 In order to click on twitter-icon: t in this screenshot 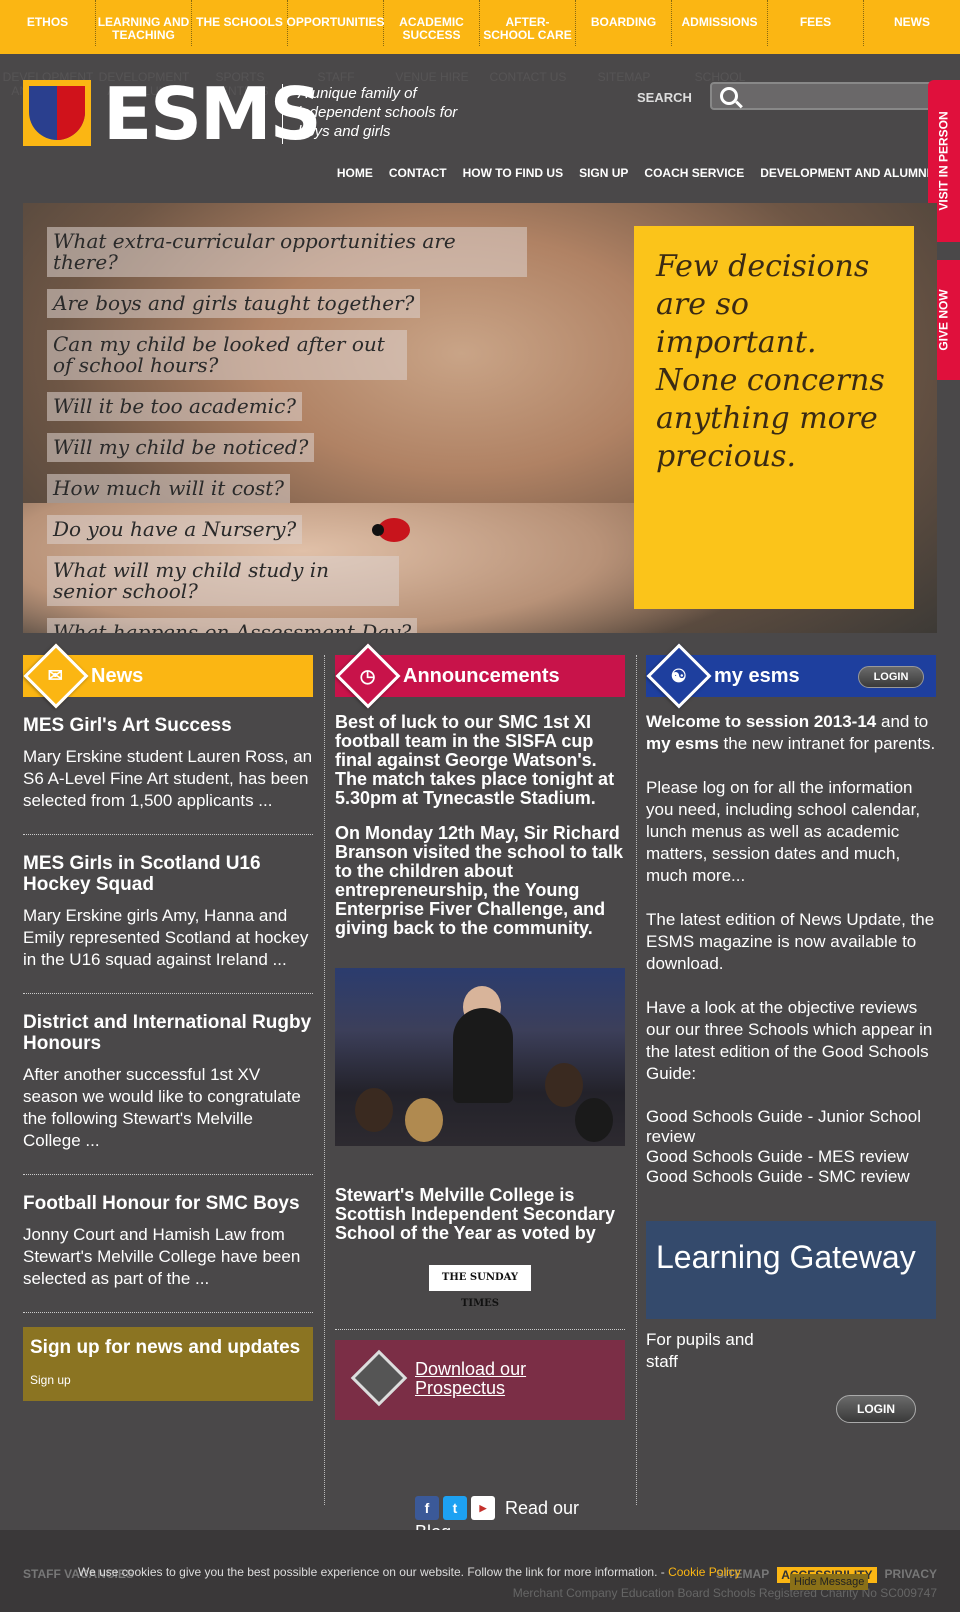, I will do `click(455, 1508)`.